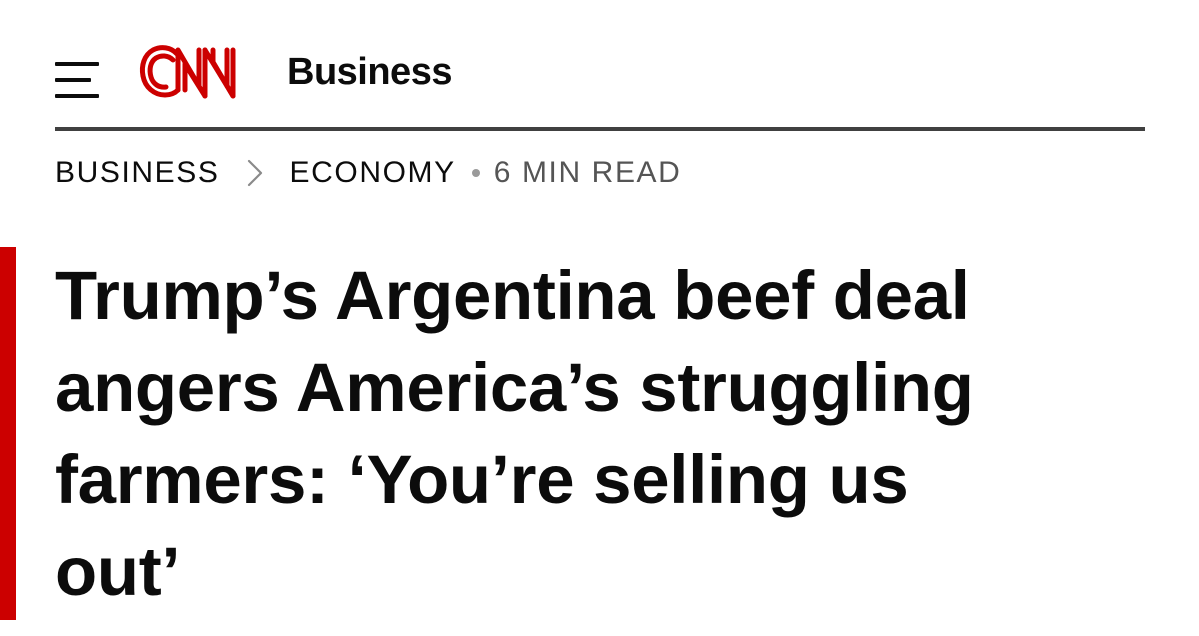 The width and height of the screenshot is (1199, 636). I want to click on site-header: Business, so click(253, 72).